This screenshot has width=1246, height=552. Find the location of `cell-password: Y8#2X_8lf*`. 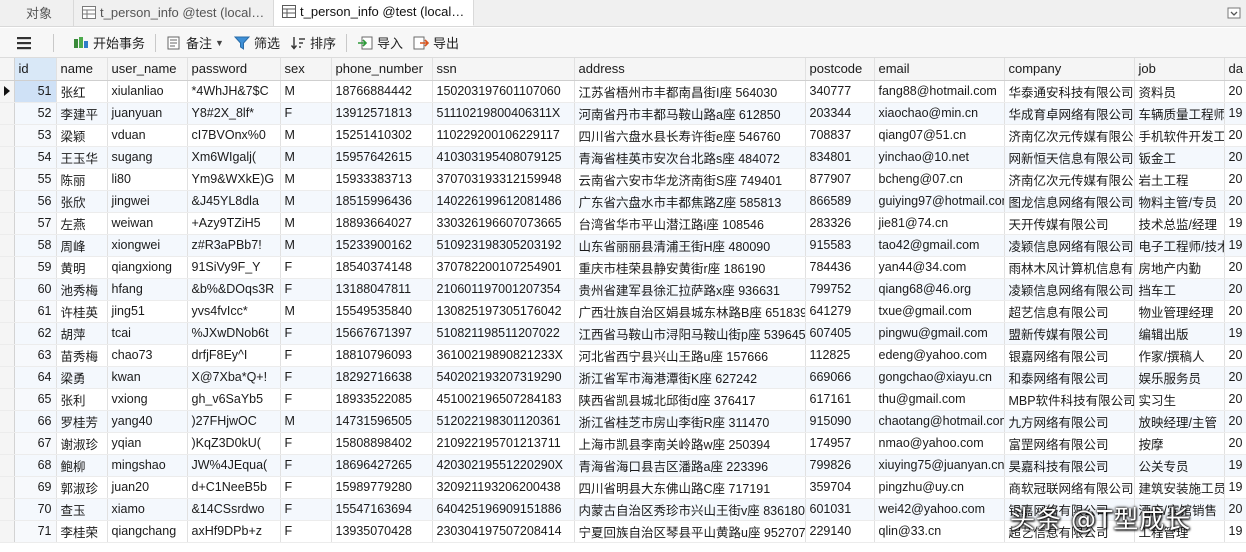

cell-password: Y8#2X_8lf* is located at coordinates (234, 113).